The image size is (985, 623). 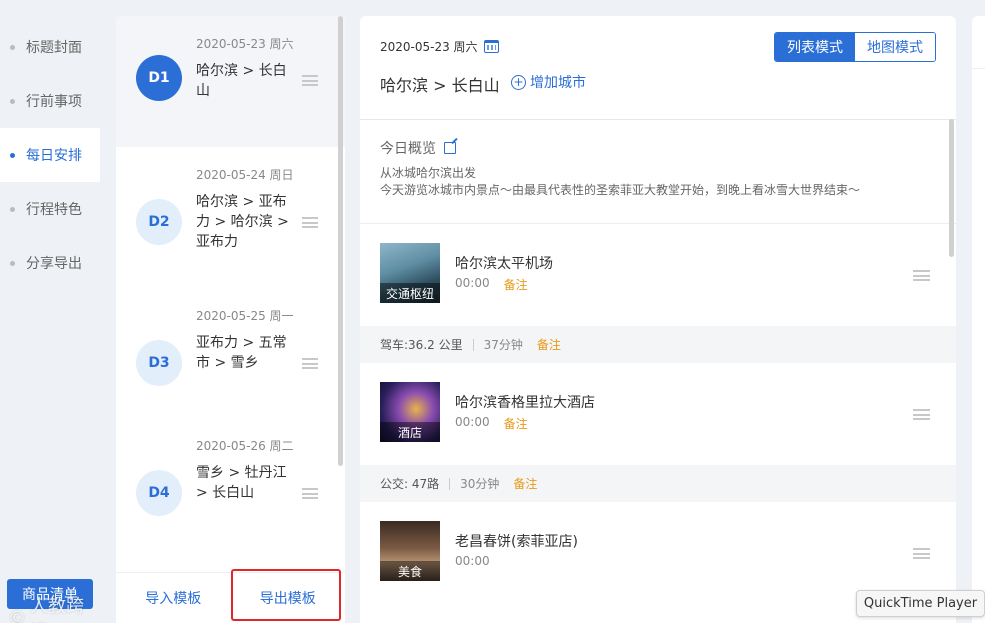 What do you see at coordinates (410, 273) in the screenshot?
I see `poi-thumbnail: 交通枢纽` at bounding box center [410, 273].